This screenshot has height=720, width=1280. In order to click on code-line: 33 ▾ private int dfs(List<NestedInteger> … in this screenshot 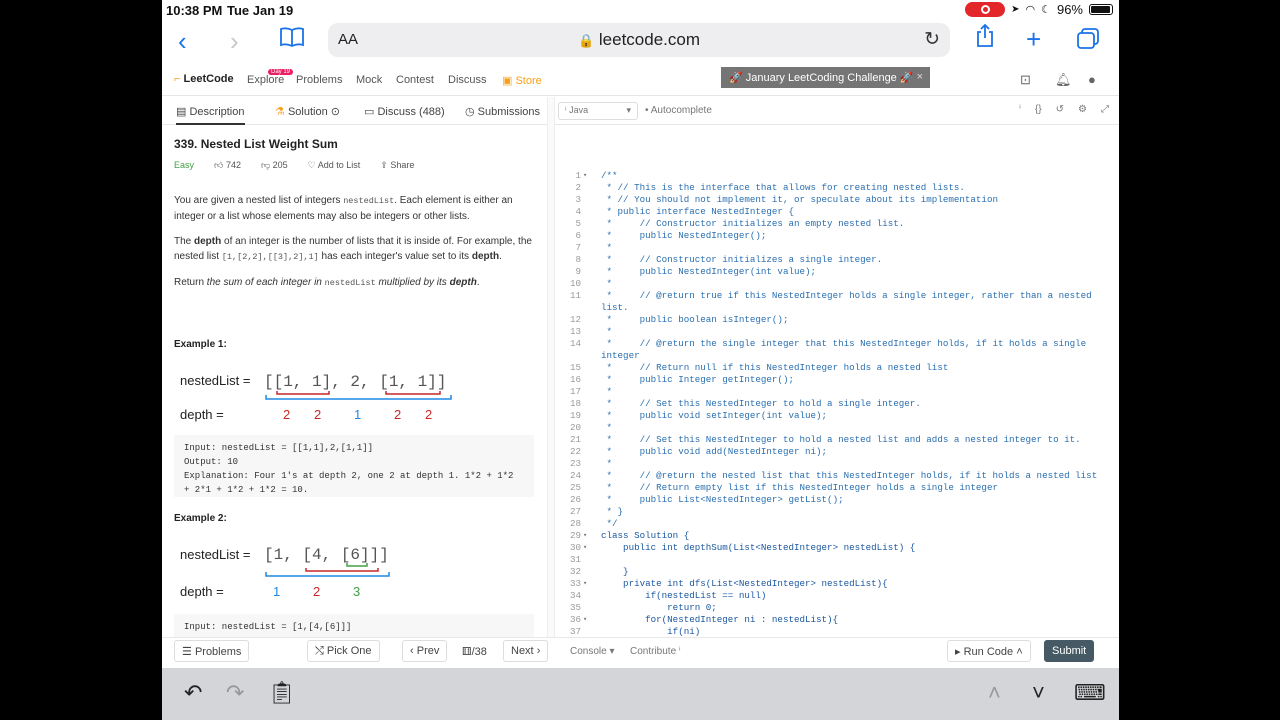, I will do `click(837, 584)`.